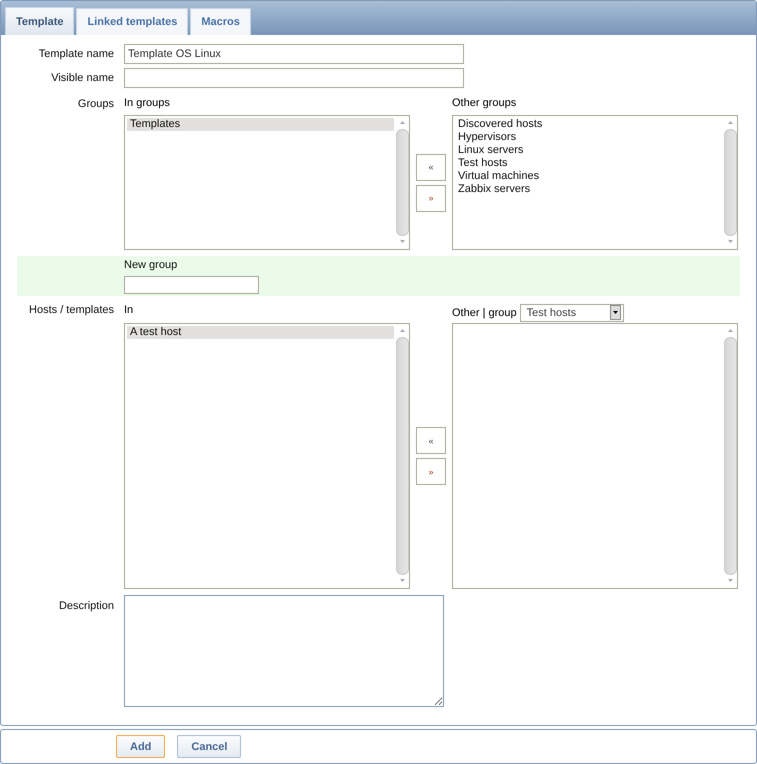  I want to click on list-box: Discovered hosts Hypervisors Linux servers Test hosts Virtual machines Zabbix servers, so click(595, 182).